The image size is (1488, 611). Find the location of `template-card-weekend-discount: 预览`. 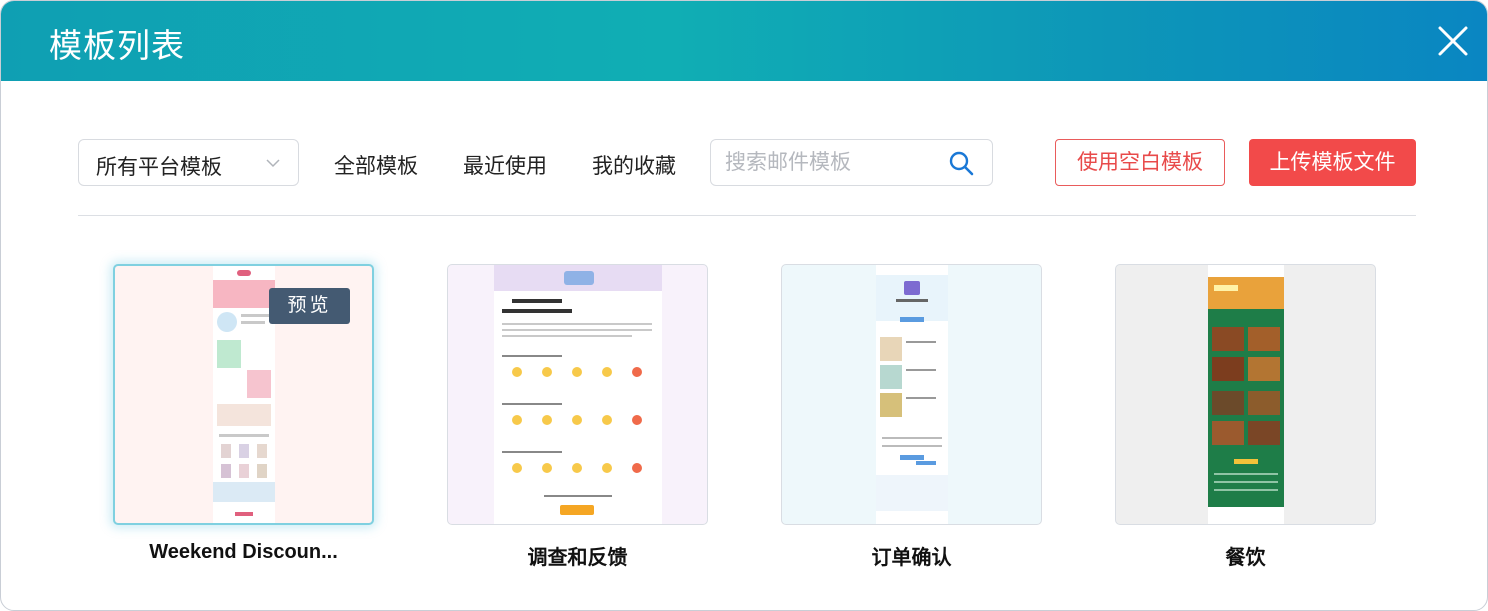

template-card-weekend-discount: 预览 is located at coordinates (243, 394).